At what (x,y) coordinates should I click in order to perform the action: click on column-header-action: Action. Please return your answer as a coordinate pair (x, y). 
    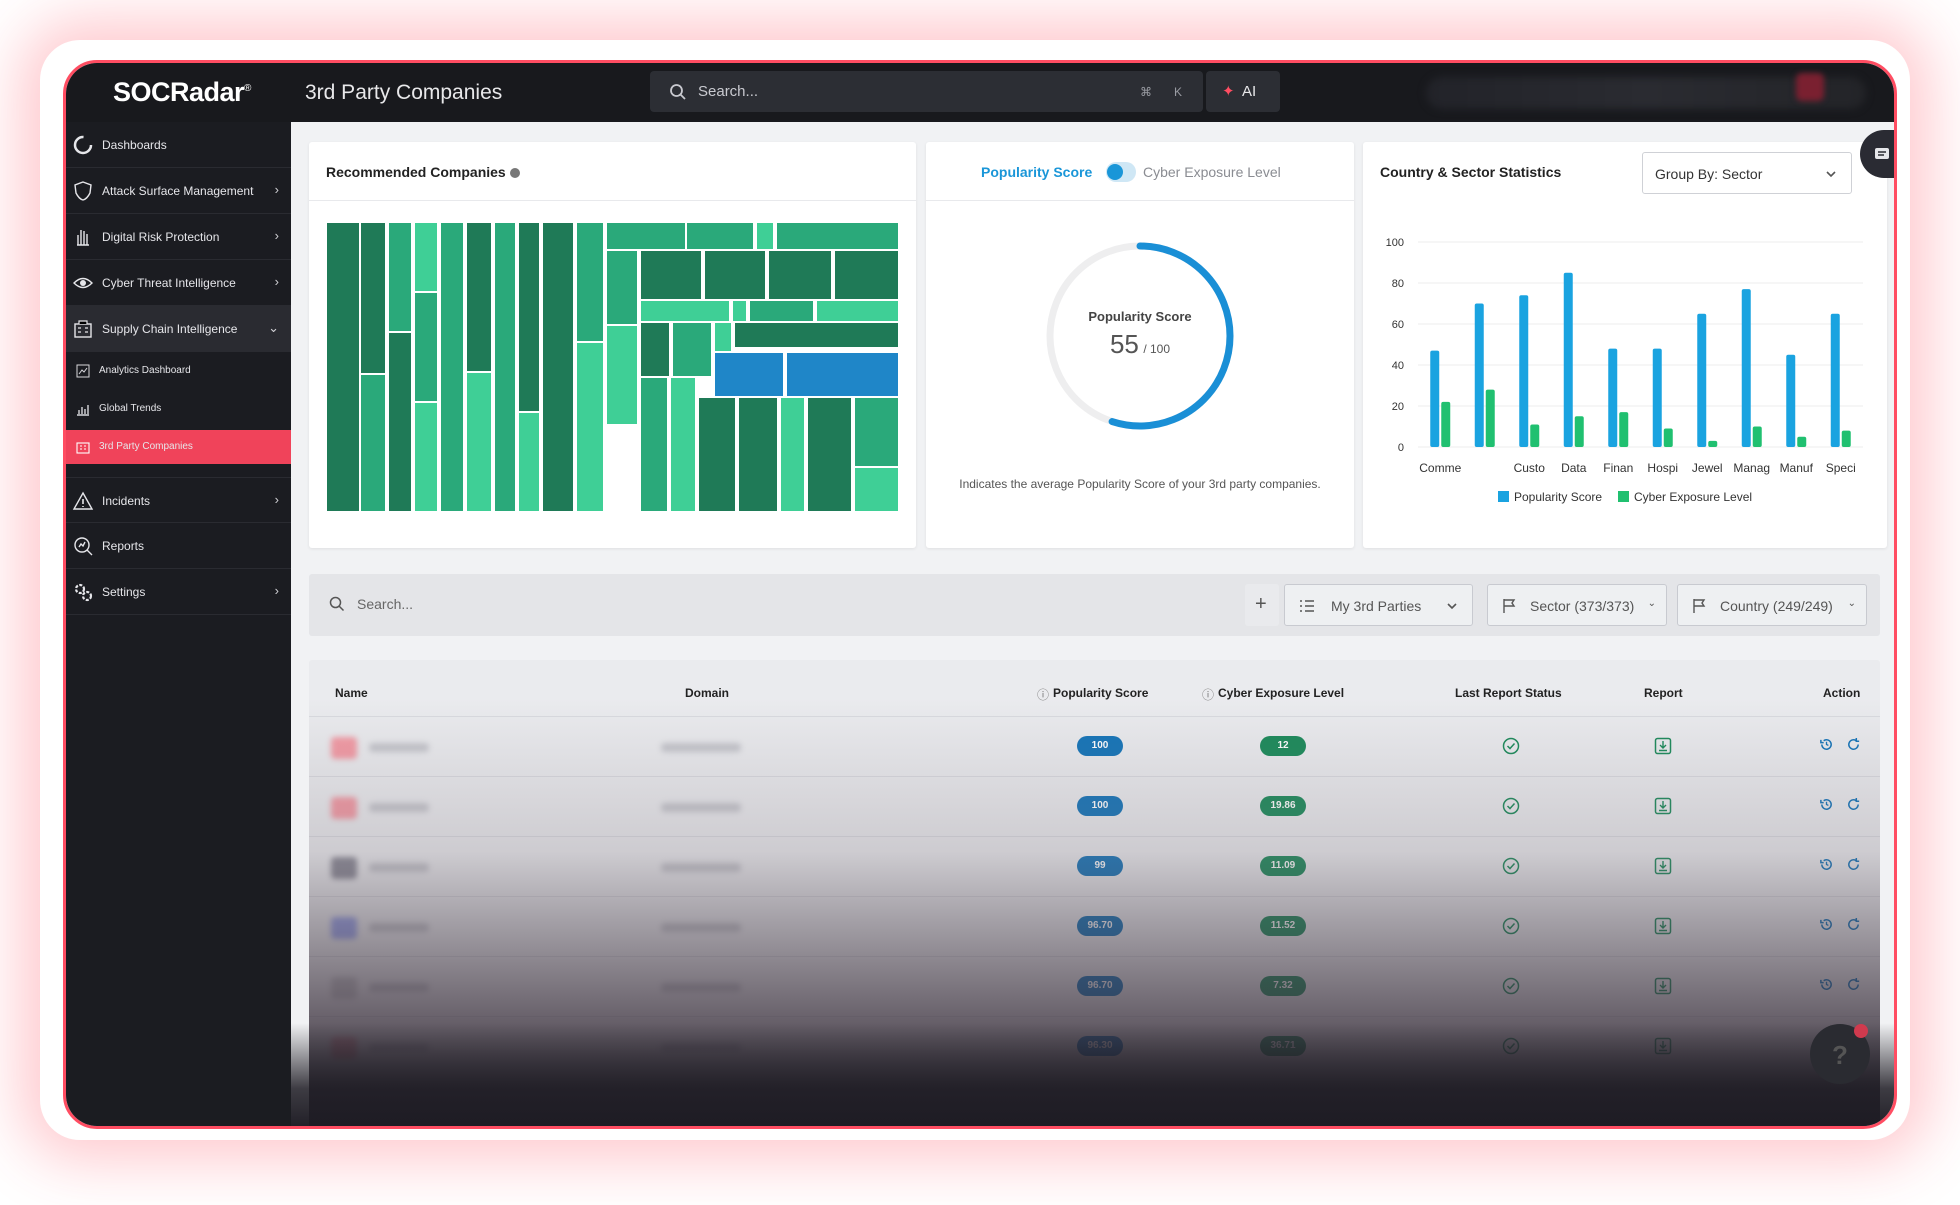
    Looking at the image, I should click on (1841, 693).